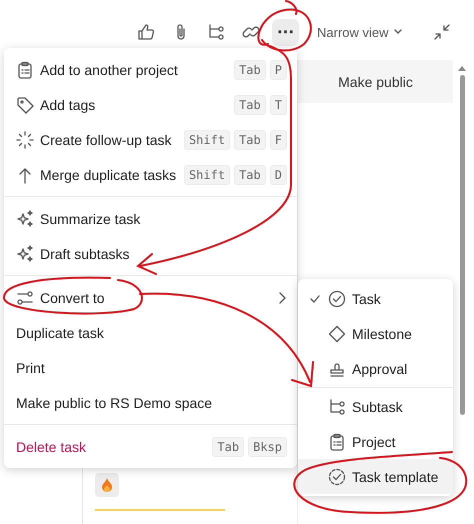 The width and height of the screenshot is (474, 524). What do you see at coordinates (278, 104) in the screenshot?
I see `shortcut-key: T` at bounding box center [278, 104].